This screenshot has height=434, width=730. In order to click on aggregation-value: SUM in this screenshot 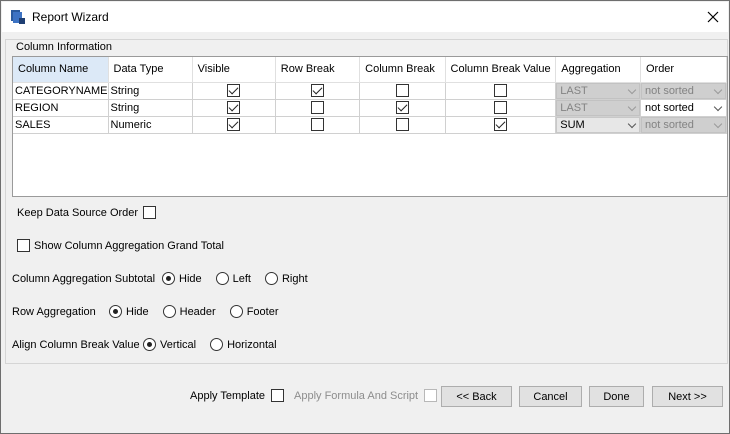, I will do `click(572, 124)`.